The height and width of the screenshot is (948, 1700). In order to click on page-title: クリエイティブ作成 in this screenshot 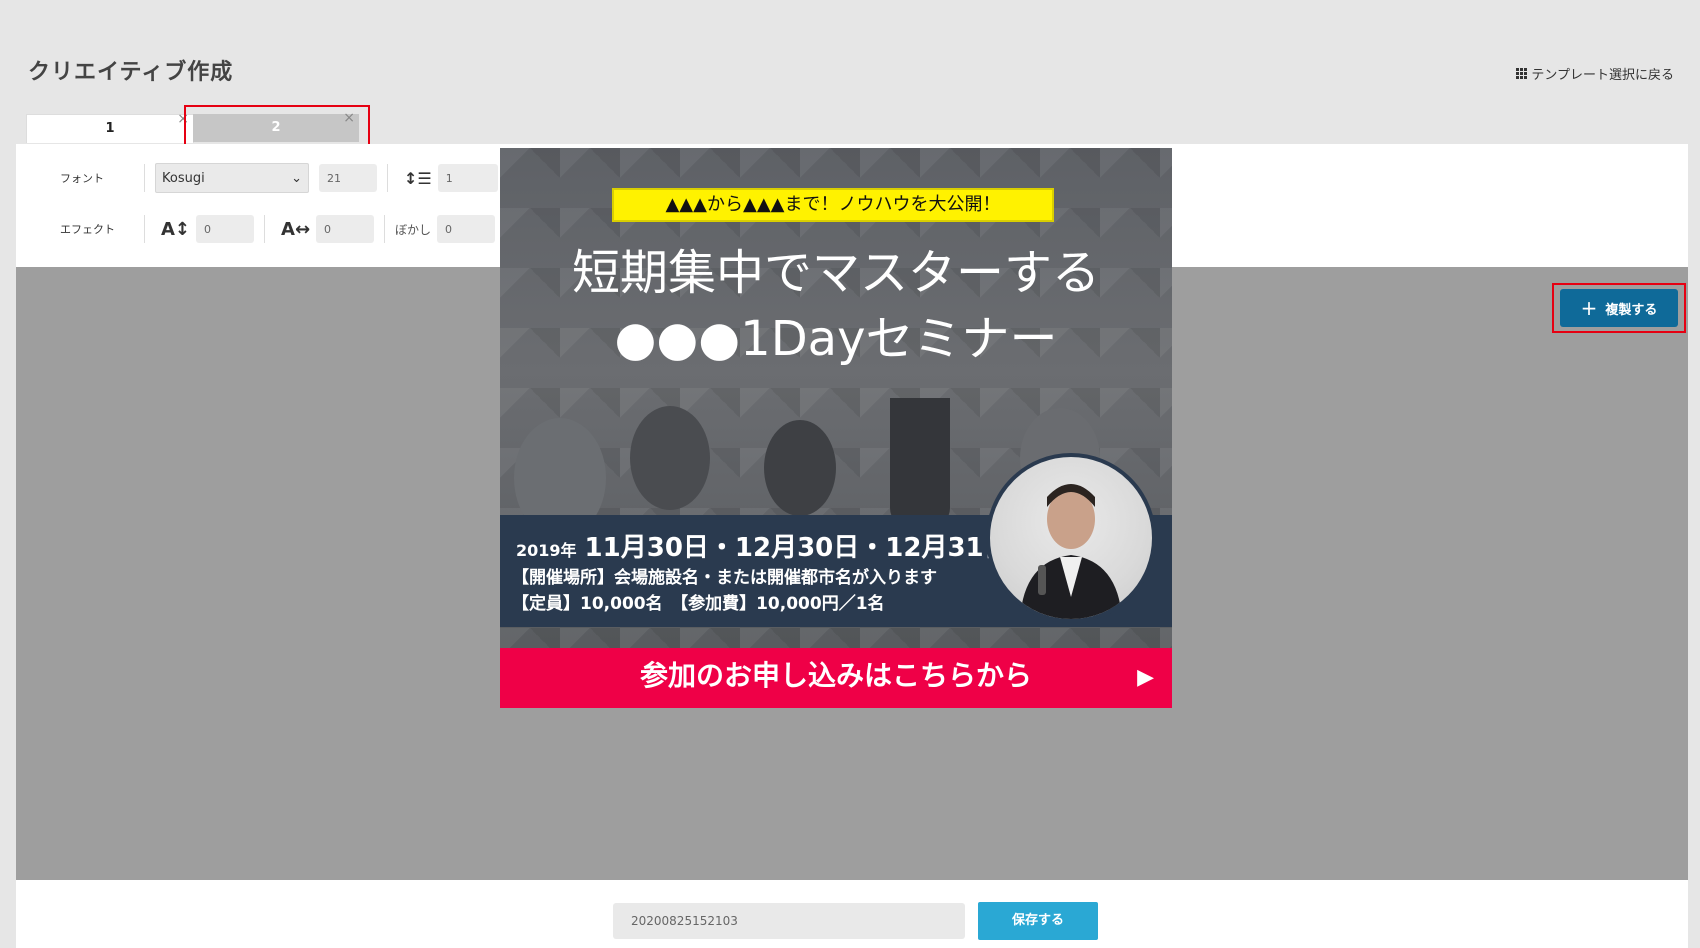, I will do `click(131, 72)`.